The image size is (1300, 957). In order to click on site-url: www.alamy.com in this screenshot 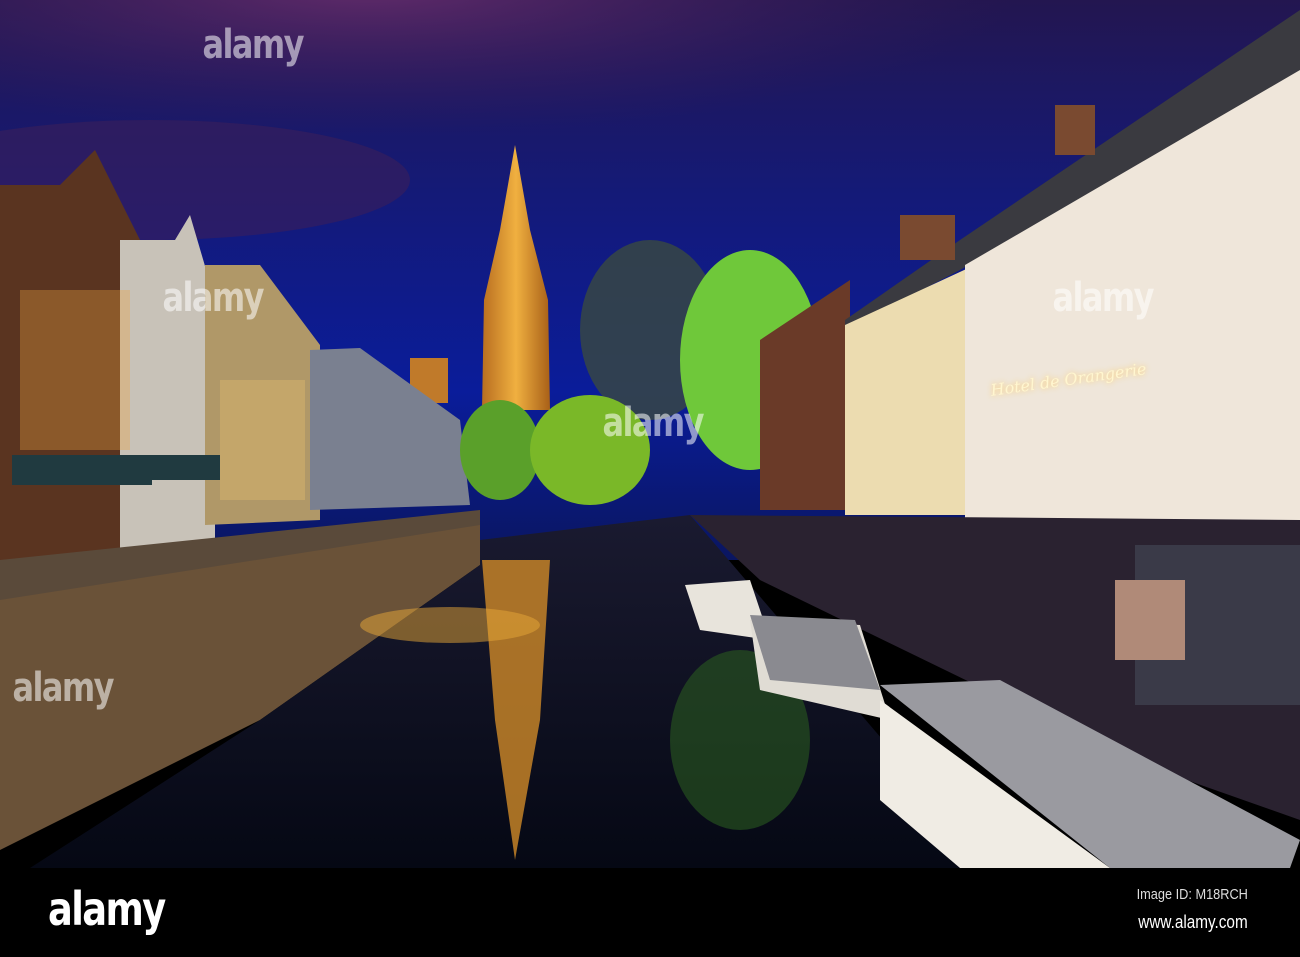, I will do `click(1193, 922)`.